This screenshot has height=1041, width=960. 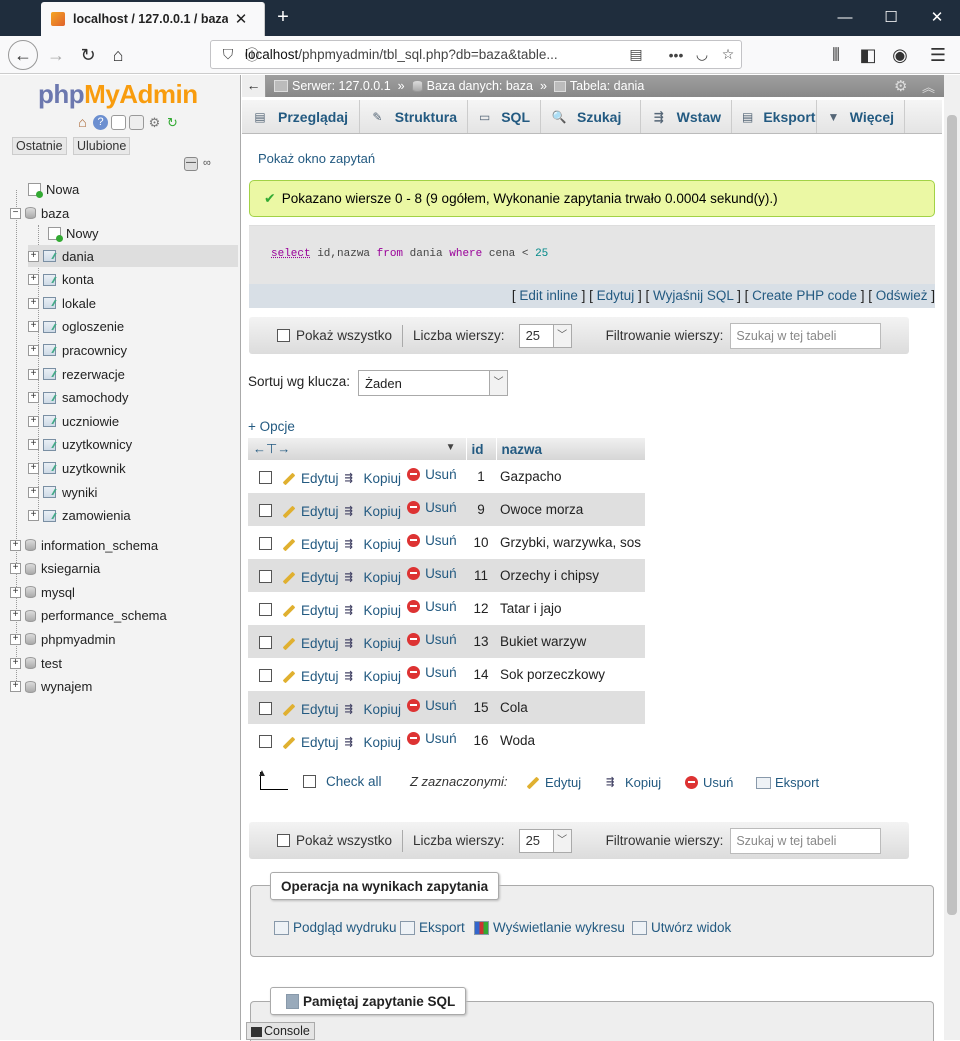 What do you see at coordinates (481, 707) in the screenshot?
I see `cell-id: 15` at bounding box center [481, 707].